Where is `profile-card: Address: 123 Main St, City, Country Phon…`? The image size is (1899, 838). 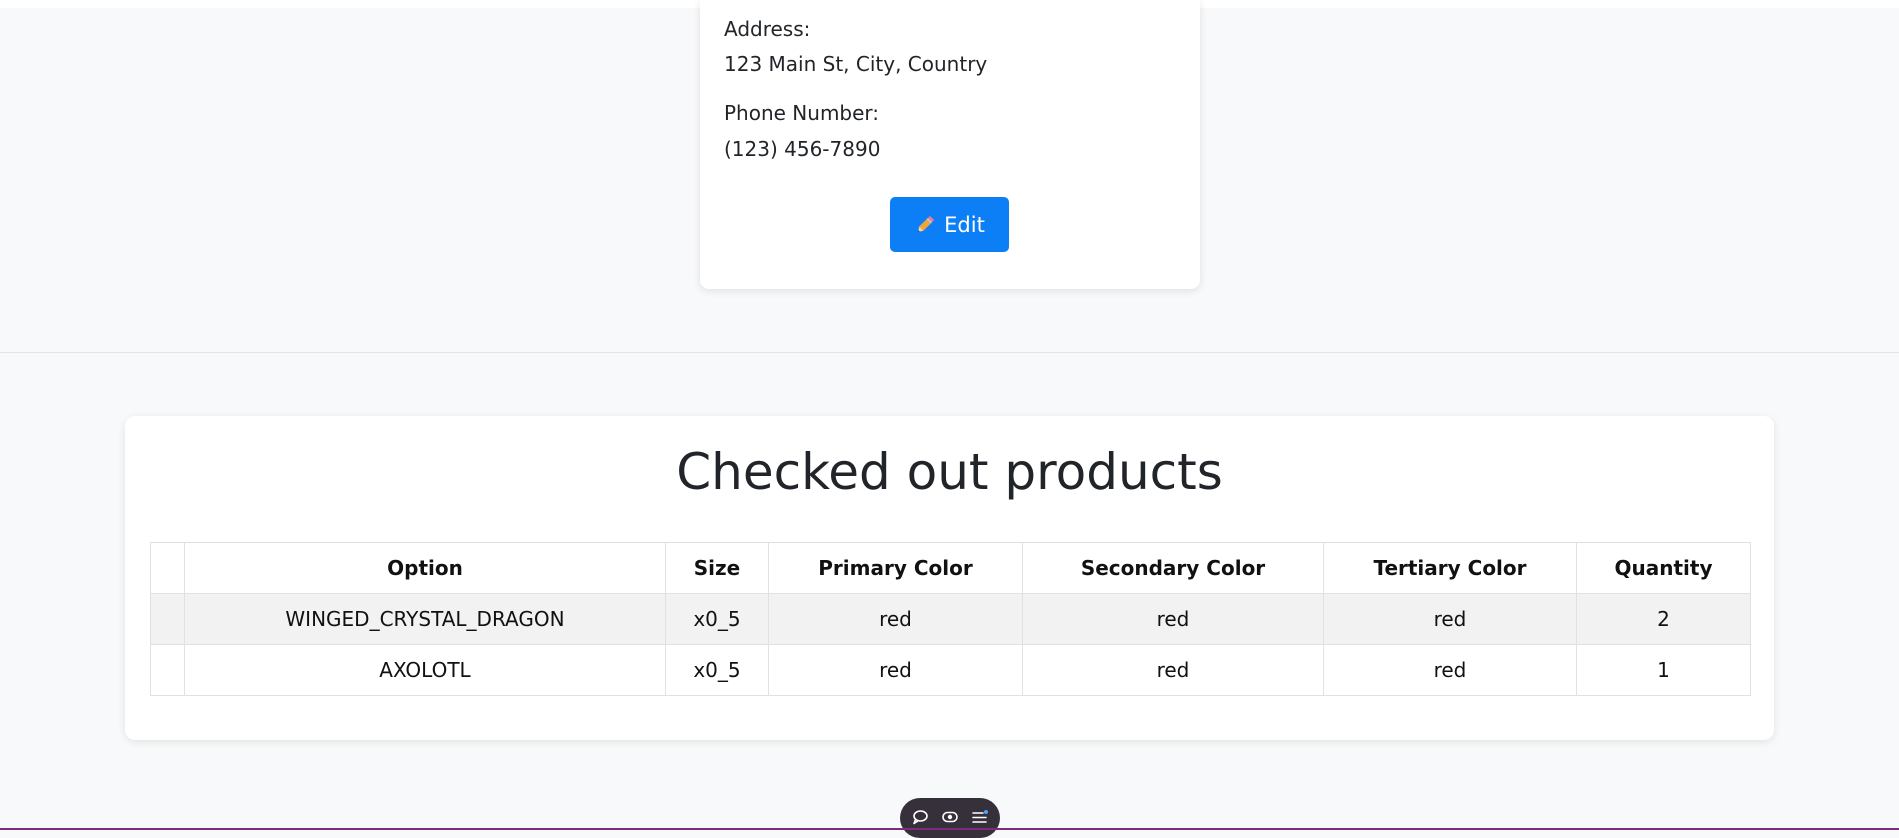 profile-card: Address: 123 Main St, City, Country Phon… is located at coordinates (950, 144).